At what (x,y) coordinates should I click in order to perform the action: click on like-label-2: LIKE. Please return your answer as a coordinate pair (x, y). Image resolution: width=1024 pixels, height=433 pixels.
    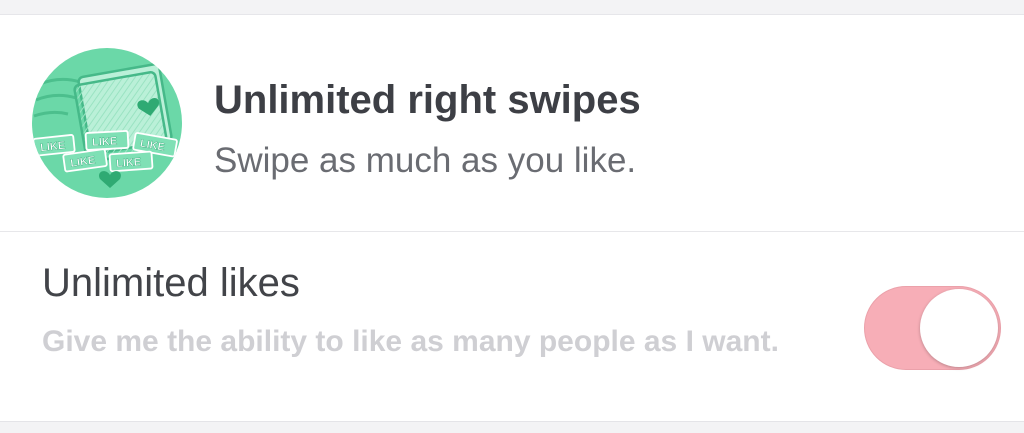
    Looking at the image, I should click on (105, 141).